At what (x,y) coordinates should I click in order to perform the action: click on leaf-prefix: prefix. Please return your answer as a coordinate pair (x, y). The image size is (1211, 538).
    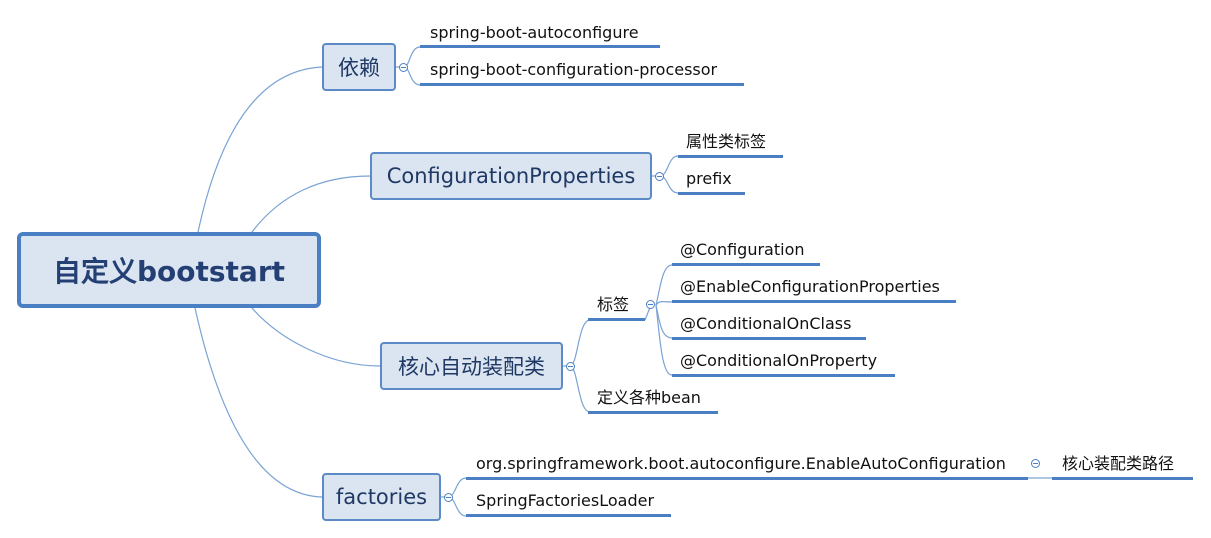
    Looking at the image, I should click on (709, 179).